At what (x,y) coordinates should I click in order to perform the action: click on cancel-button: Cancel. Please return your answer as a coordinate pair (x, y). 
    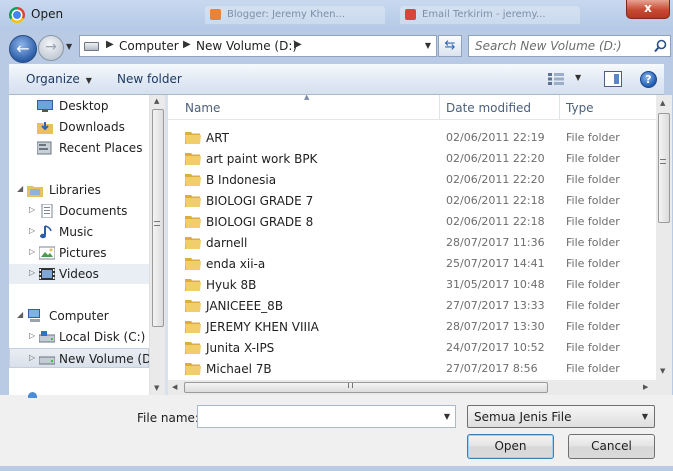
    Looking at the image, I should click on (611, 446).